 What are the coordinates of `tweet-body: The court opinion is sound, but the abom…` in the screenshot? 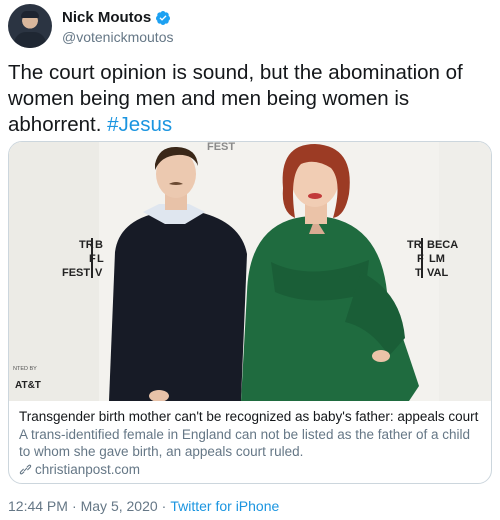 It's located at (235, 98).